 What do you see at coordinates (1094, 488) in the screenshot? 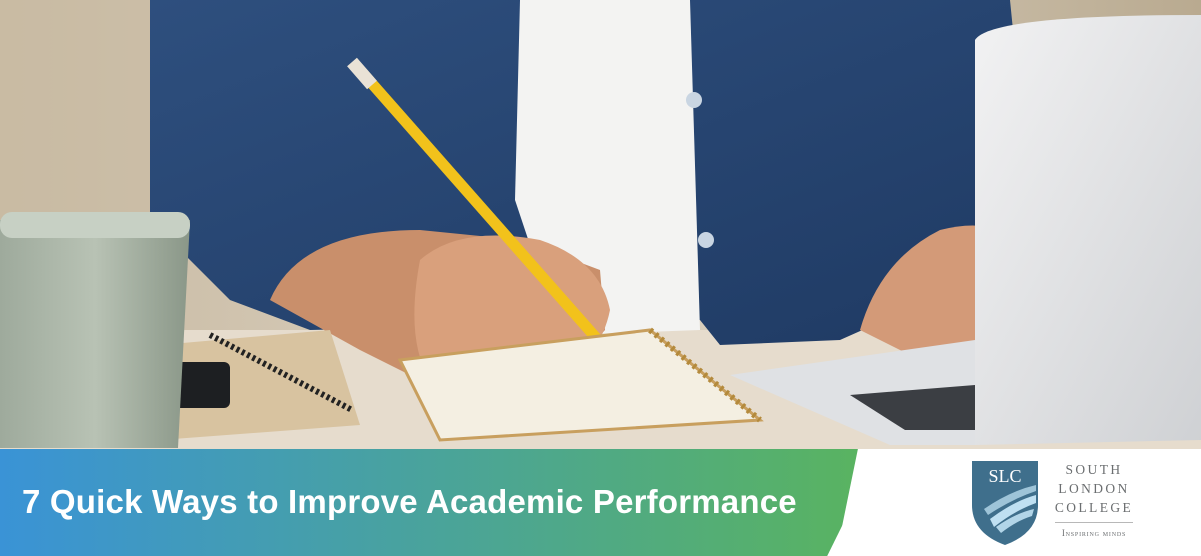
I see `logo-line-london: LONDON` at bounding box center [1094, 488].